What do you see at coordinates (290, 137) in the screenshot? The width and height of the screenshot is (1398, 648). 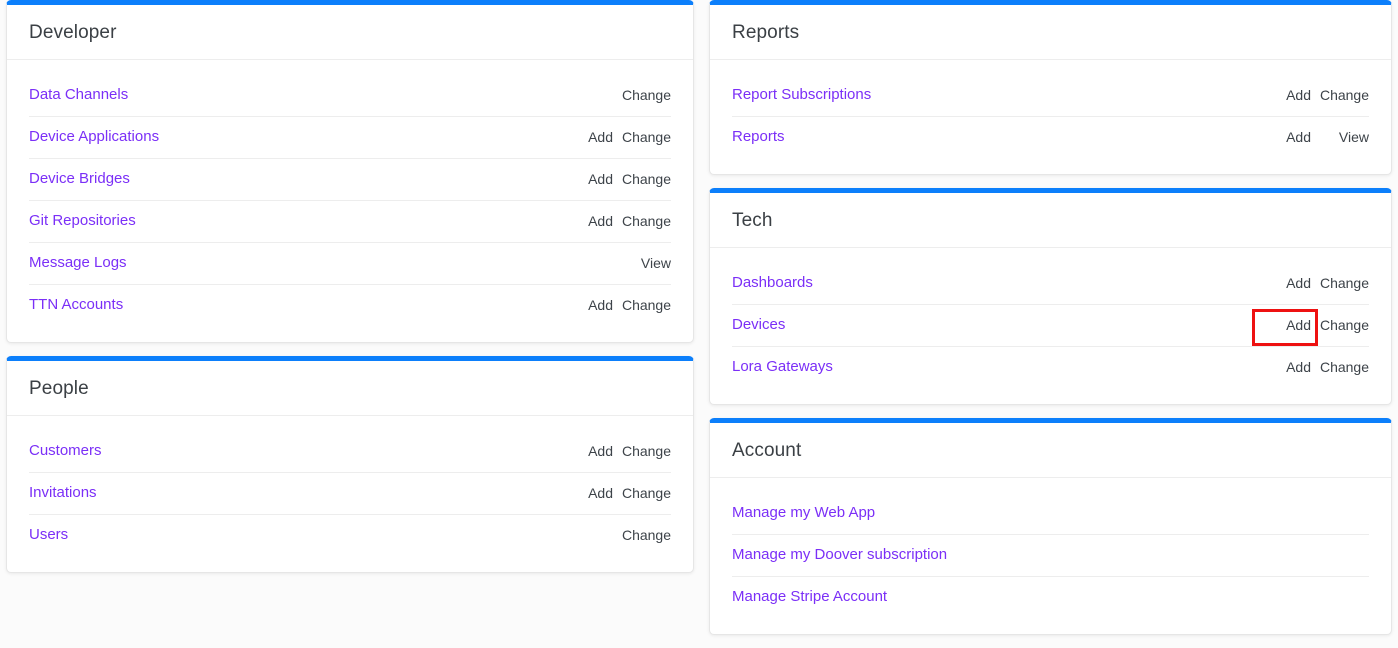 I see `model-link-device-applications: Device Applications` at bounding box center [290, 137].